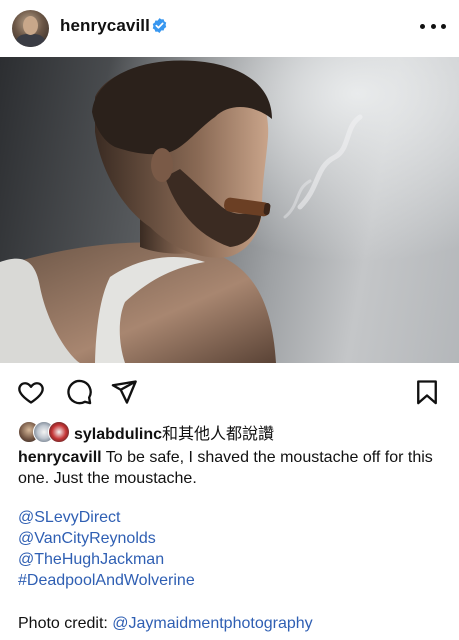  I want to click on mention-link: @VanCityReynolds, so click(106, 538).